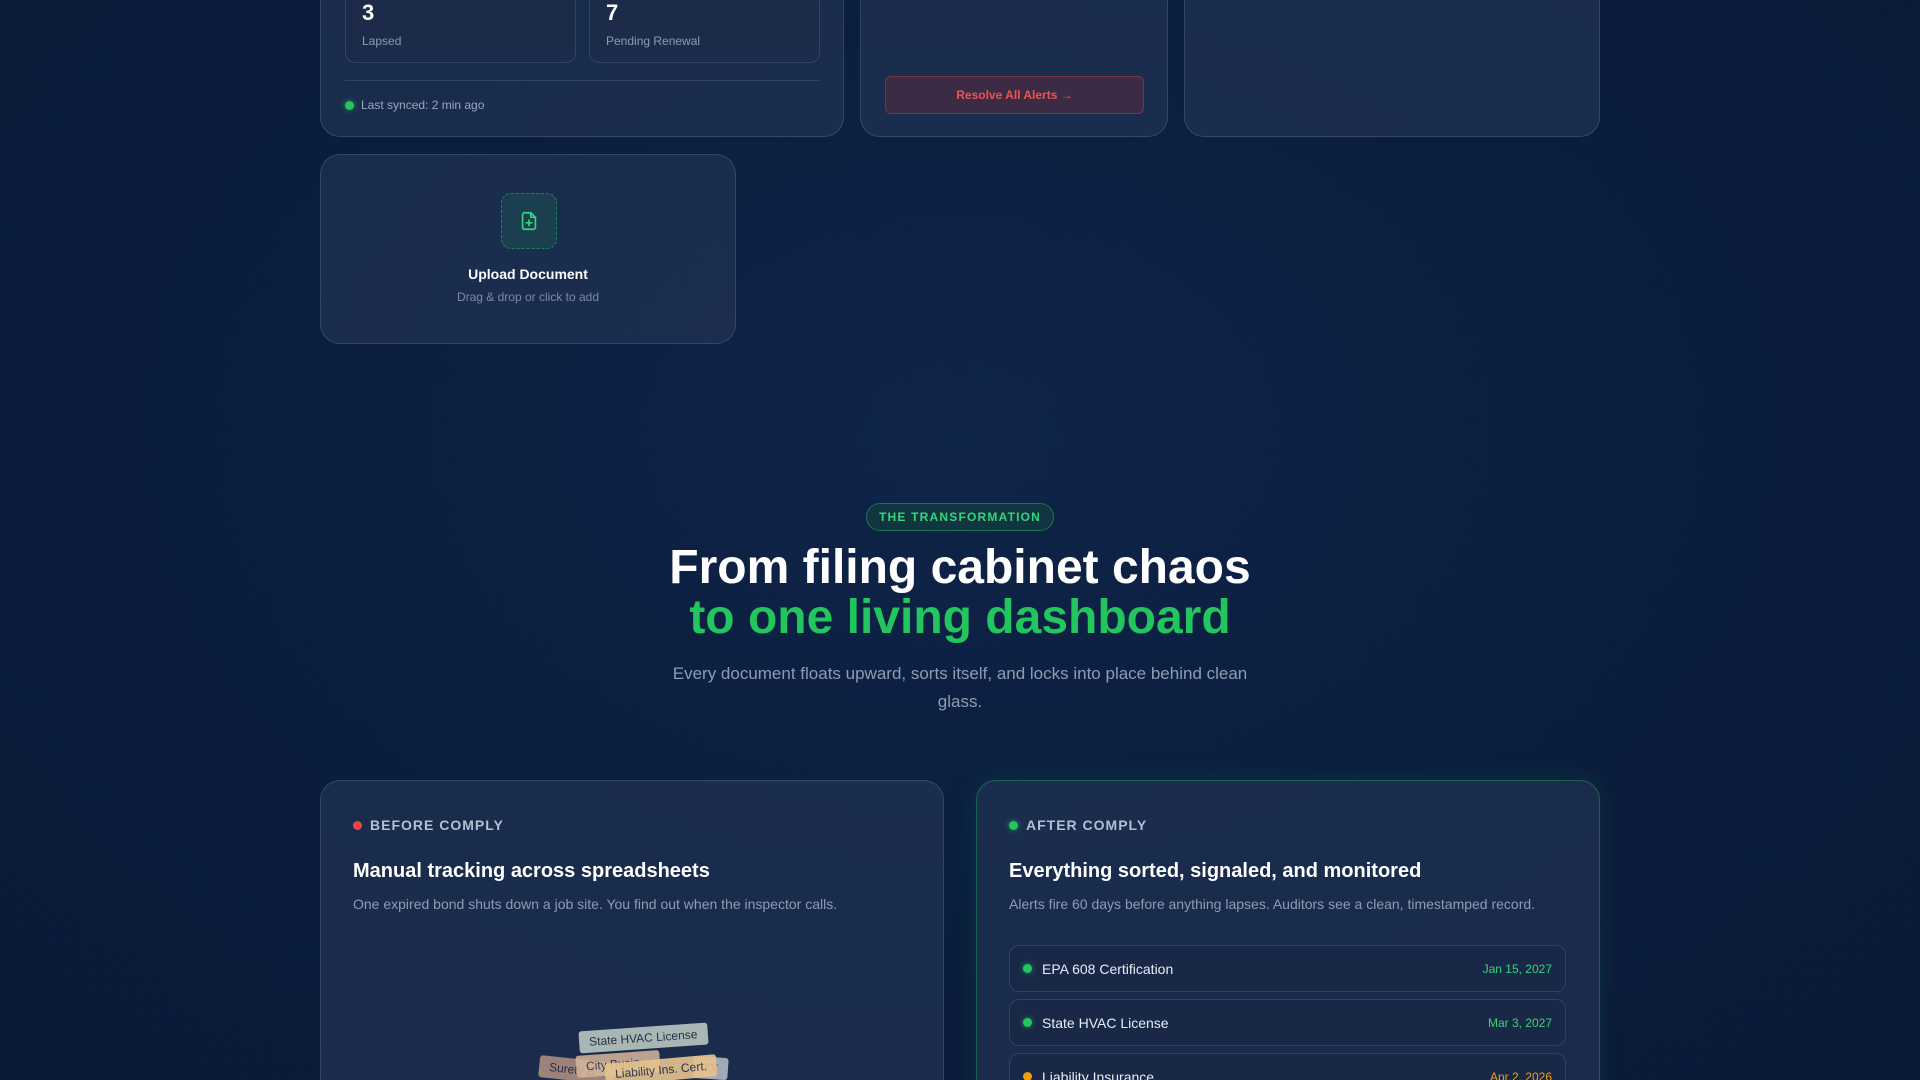 The height and width of the screenshot is (1080, 1920). I want to click on lapsed-label: Lapsed, so click(382, 41).